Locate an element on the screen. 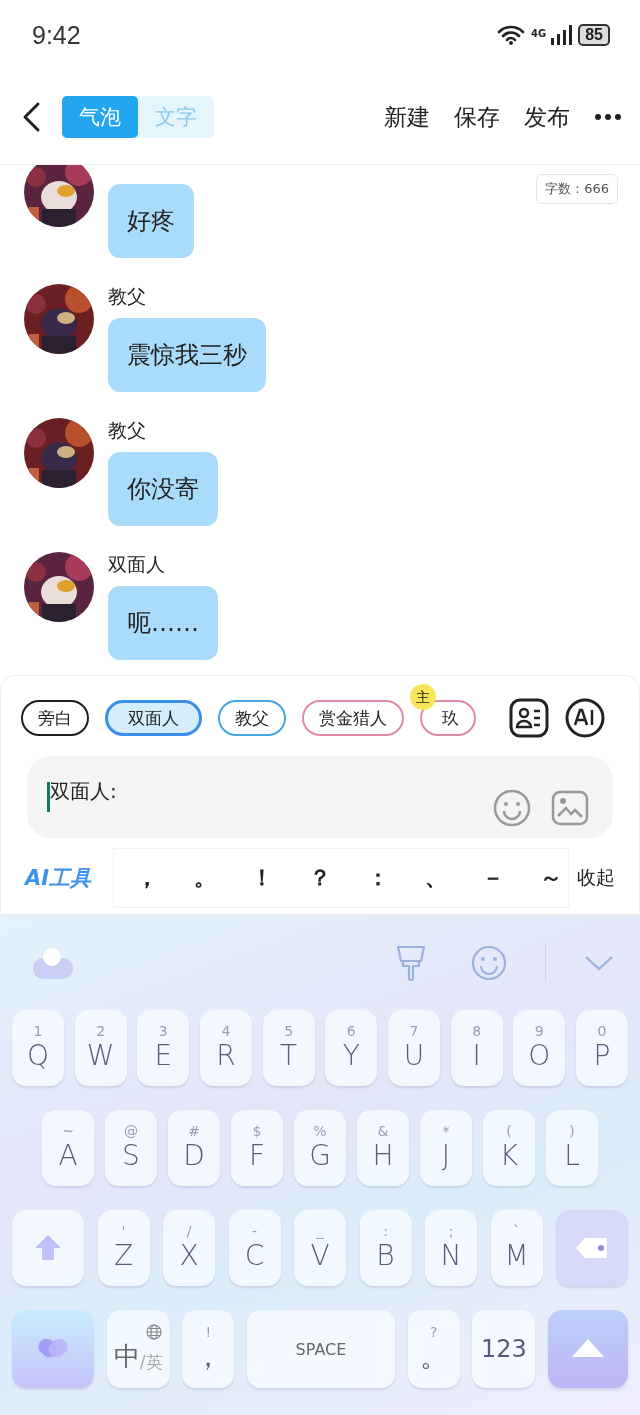 Image resolution: width=640 pixels, height=1415 pixels. keyboard-key: ! ， is located at coordinates (208, 1349).